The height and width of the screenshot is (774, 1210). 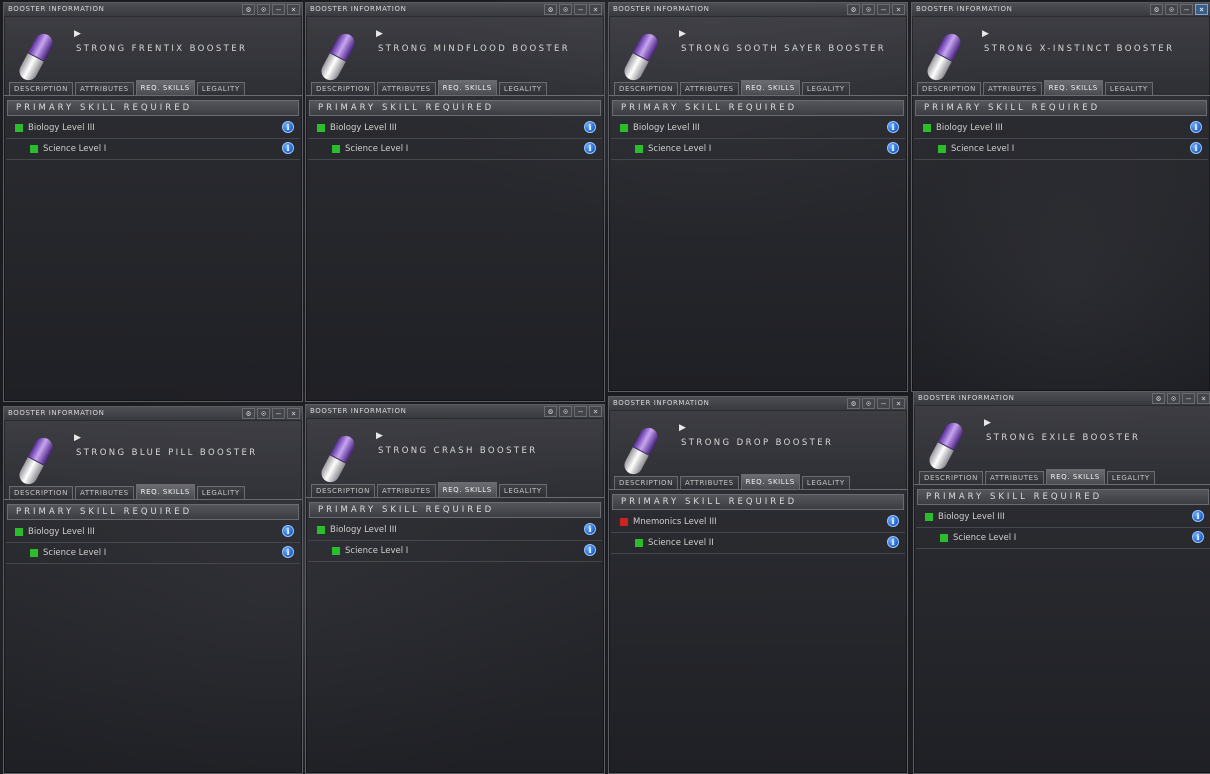 What do you see at coordinates (758, 543) in the screenshot?
I see `skill-row-prerequisite: Science Level II i` at bounding box center [758, 543].